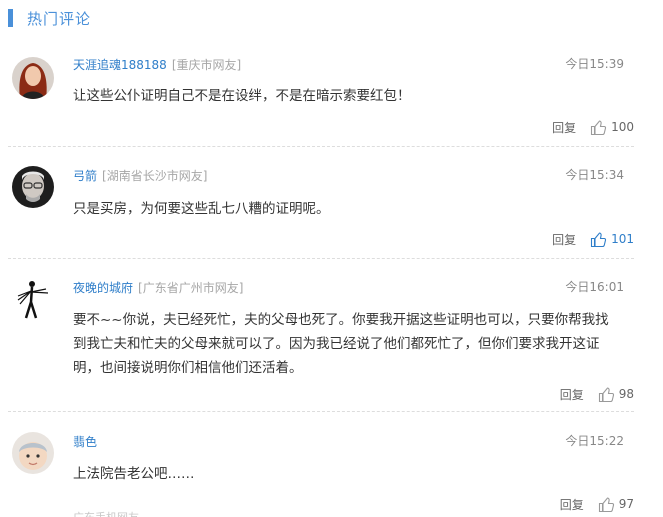 The width and height of the screenshot is (663, 517). What do you see at coordinates (594, 287) in the screenshot?
I see `comment-time: 今日16:01` at bounding box center [594, 287].